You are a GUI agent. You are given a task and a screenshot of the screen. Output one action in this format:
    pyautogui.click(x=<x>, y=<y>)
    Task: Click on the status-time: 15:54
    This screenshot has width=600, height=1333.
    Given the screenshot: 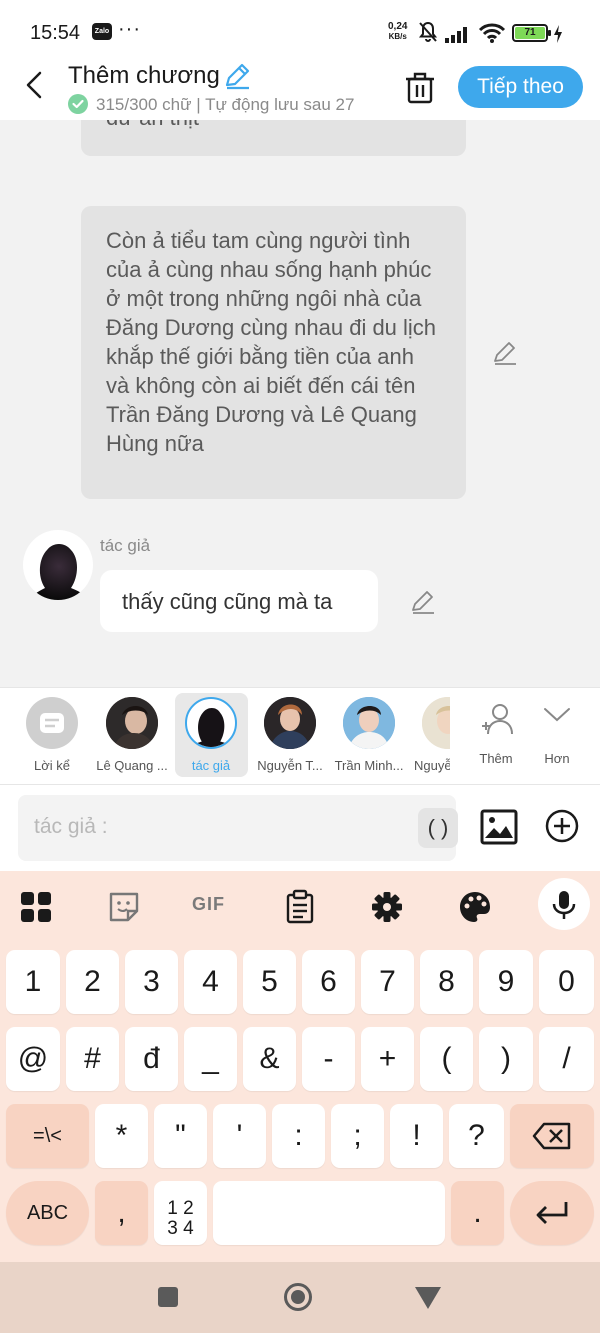 What is the action you would take?
    pyautogui.click(x=55, y=33)
    